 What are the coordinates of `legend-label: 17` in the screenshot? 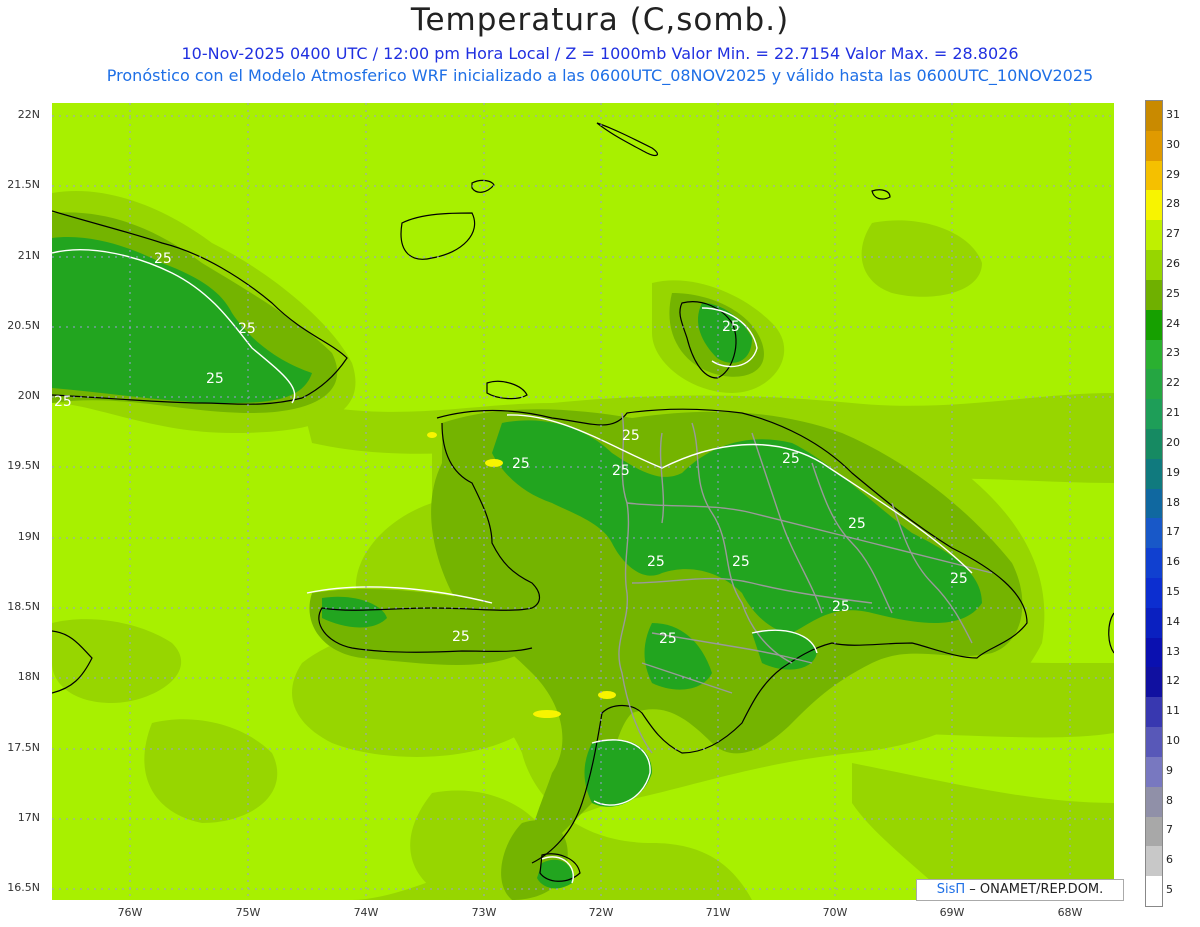 It's located at (1173, 532).